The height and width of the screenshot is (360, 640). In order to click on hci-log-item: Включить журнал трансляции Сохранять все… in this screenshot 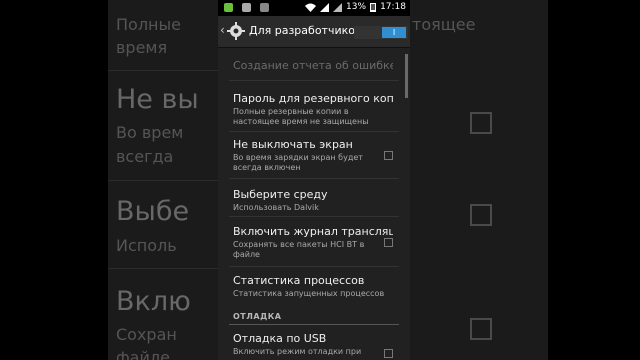, I will do `click(313, 242)`.